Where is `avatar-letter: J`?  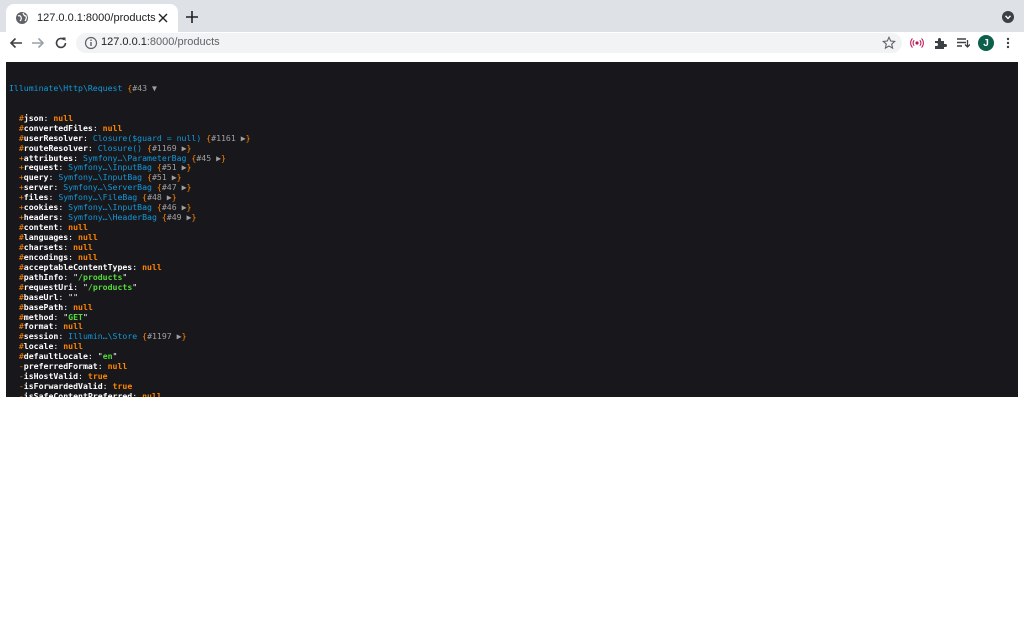
avatar-letter: J is located at coordinates (986, 43).